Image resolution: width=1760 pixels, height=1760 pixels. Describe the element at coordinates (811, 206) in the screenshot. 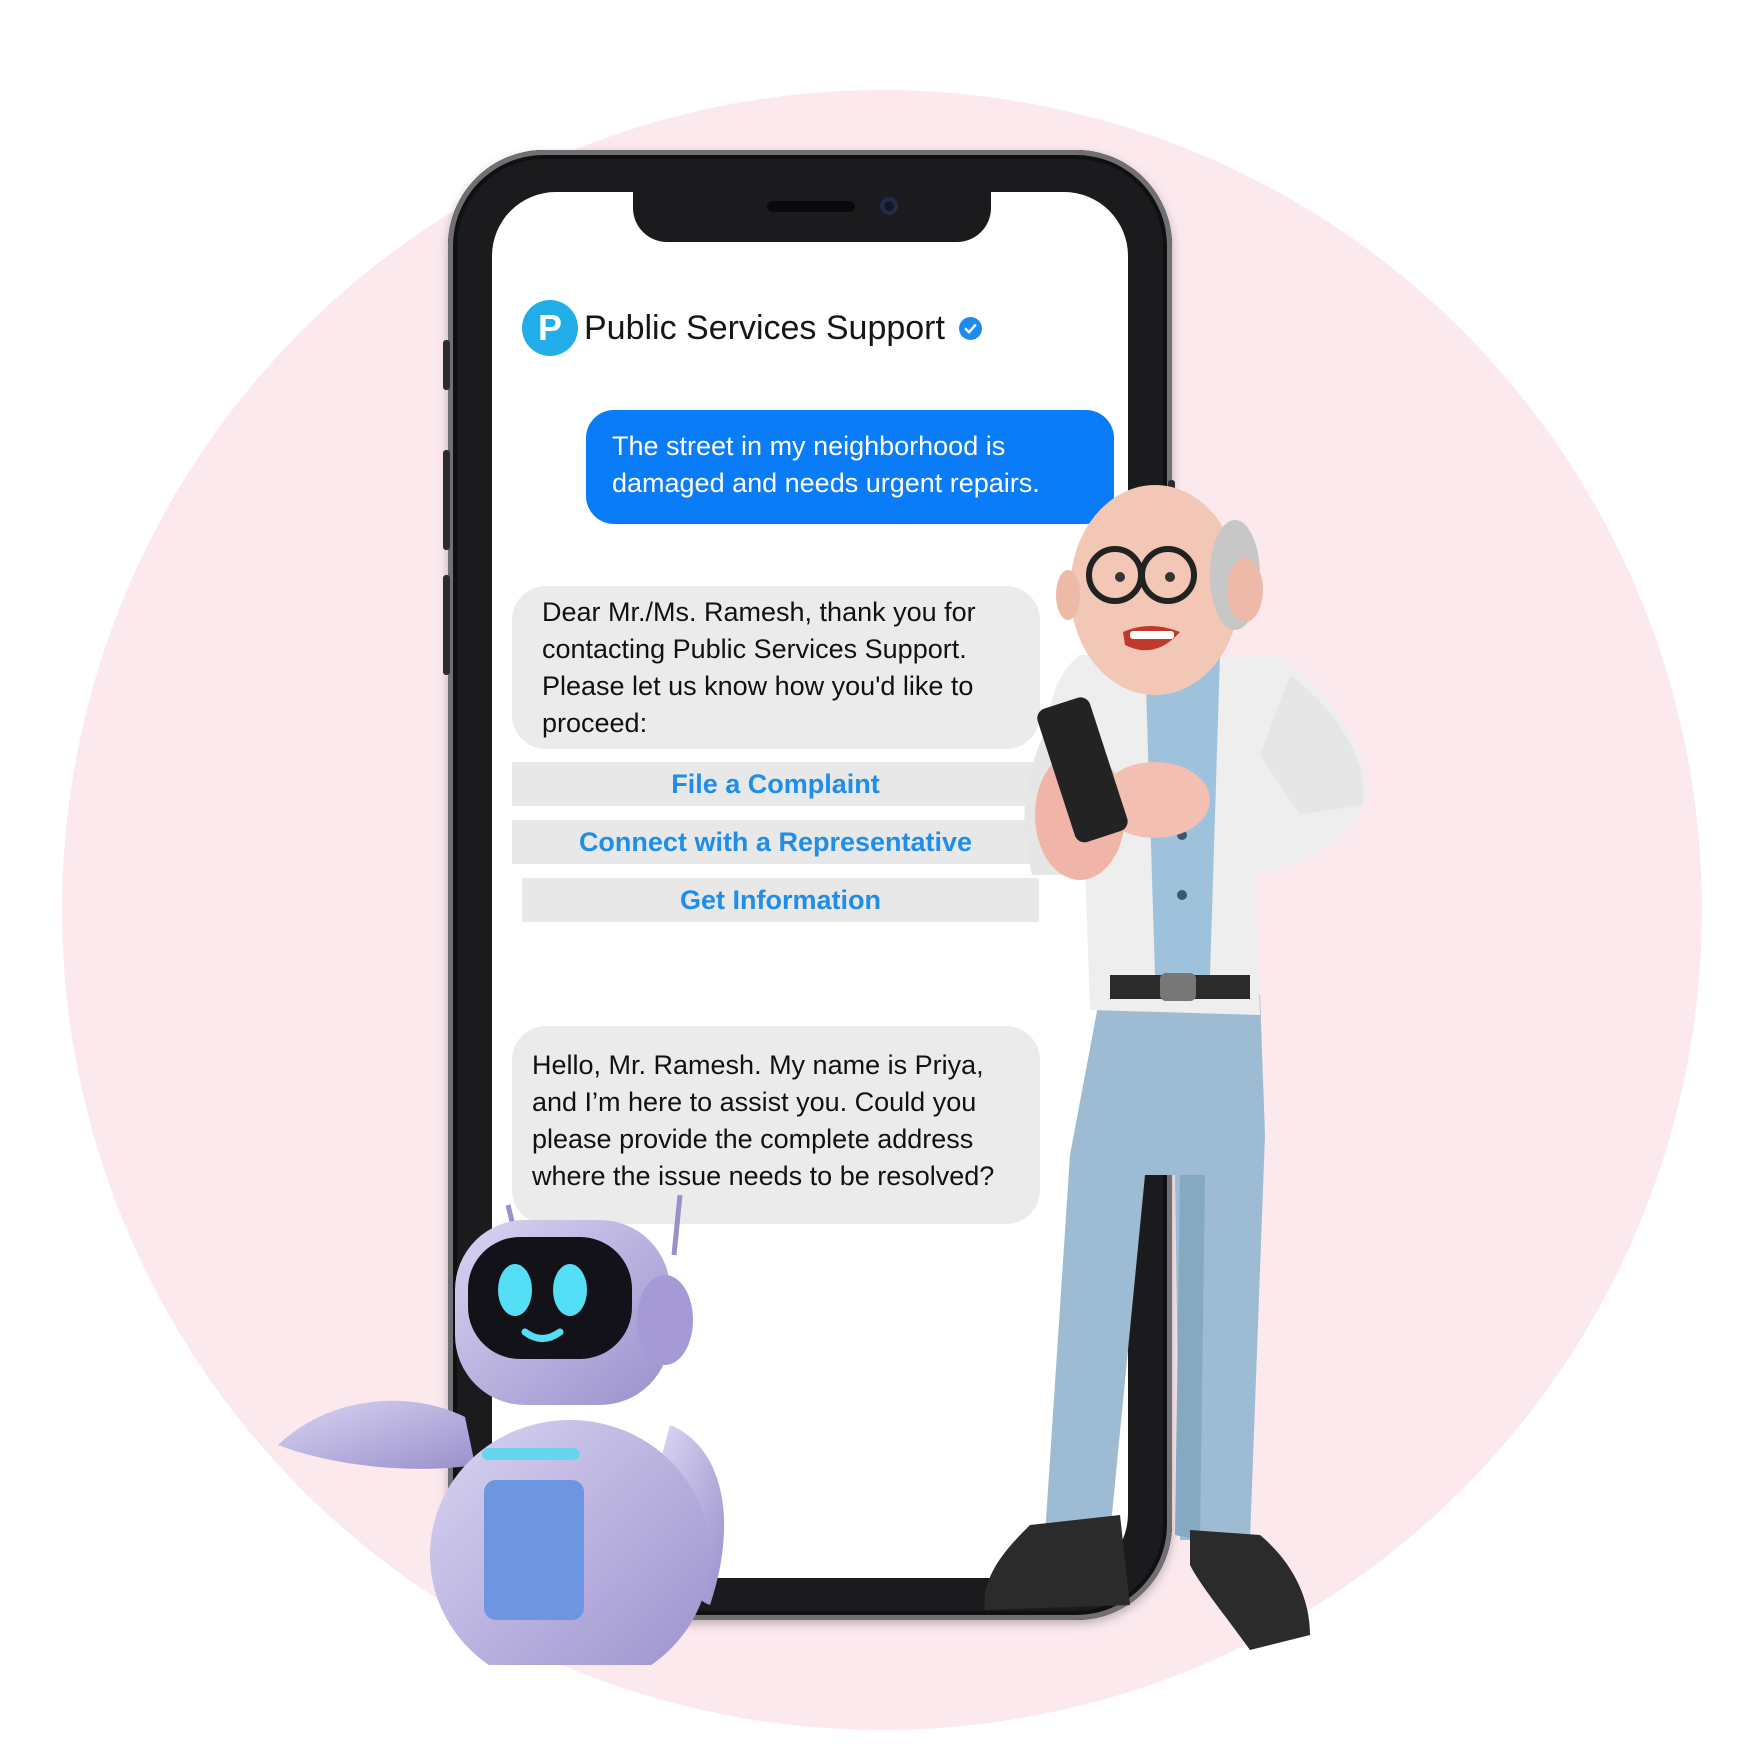

I see `phone-speaker` at that location.